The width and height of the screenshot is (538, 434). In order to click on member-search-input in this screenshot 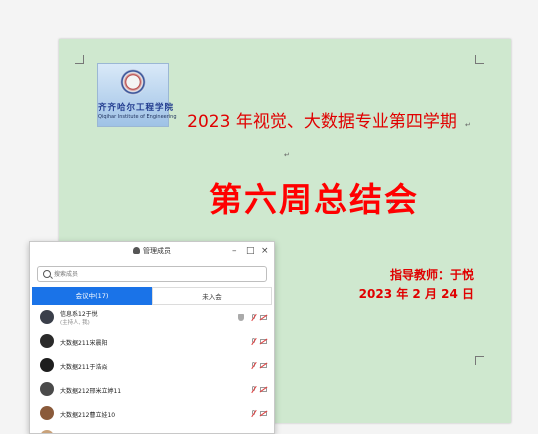, I will do `click(154, 274)`.